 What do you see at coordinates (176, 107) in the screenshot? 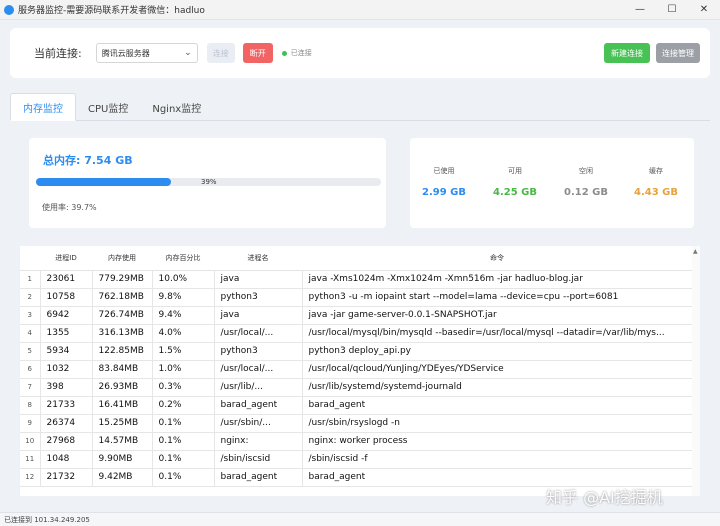
I see `tab-nginx: Nginx监控` at bounding box center [176, 107].